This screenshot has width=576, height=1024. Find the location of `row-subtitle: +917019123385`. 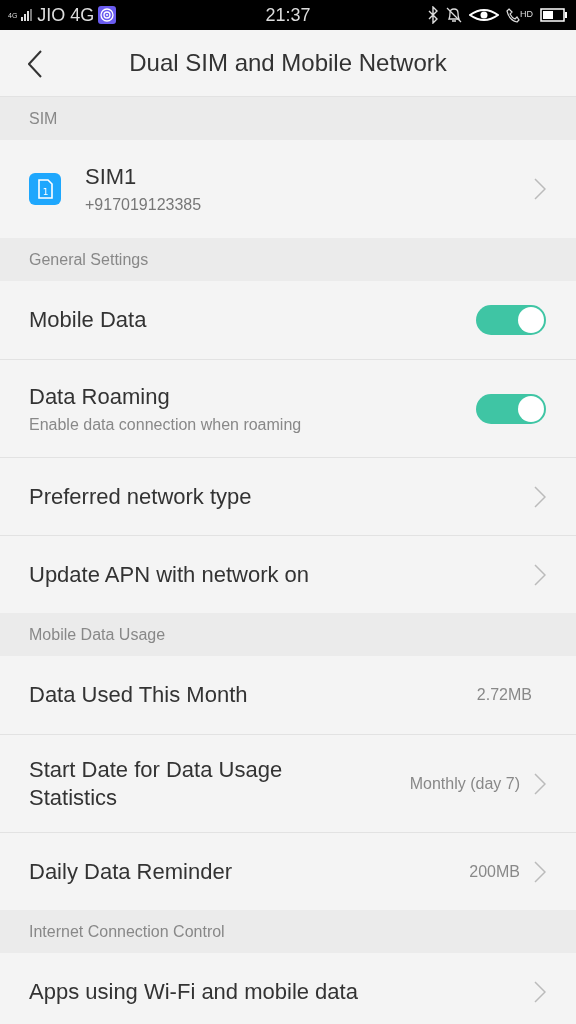

row-subtitle: +917019123385 is located at coordinates (144, 205).